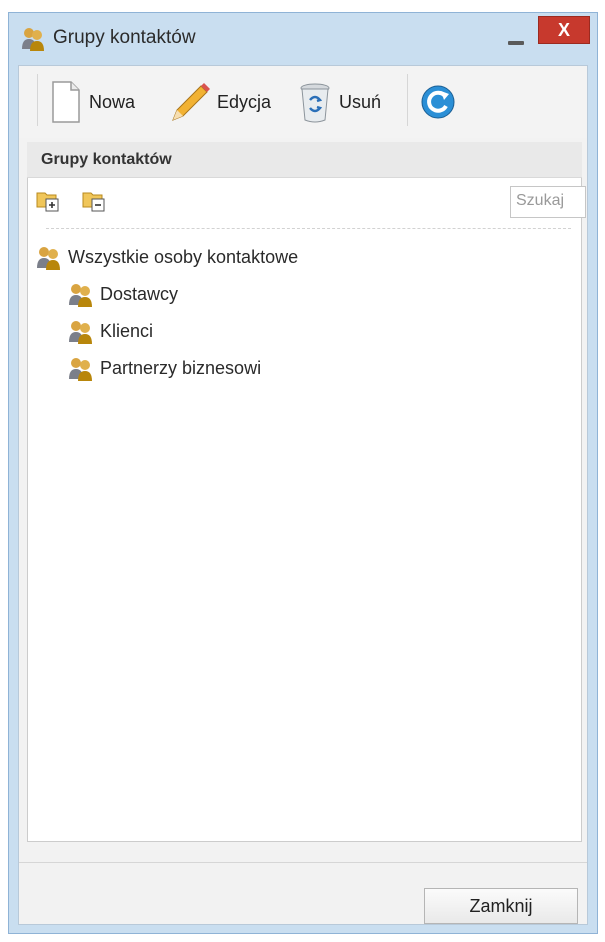  What do you see at coordinates (303, 862) in the screenshot?
I see `footer-divider` at bounding box center [303, 862].